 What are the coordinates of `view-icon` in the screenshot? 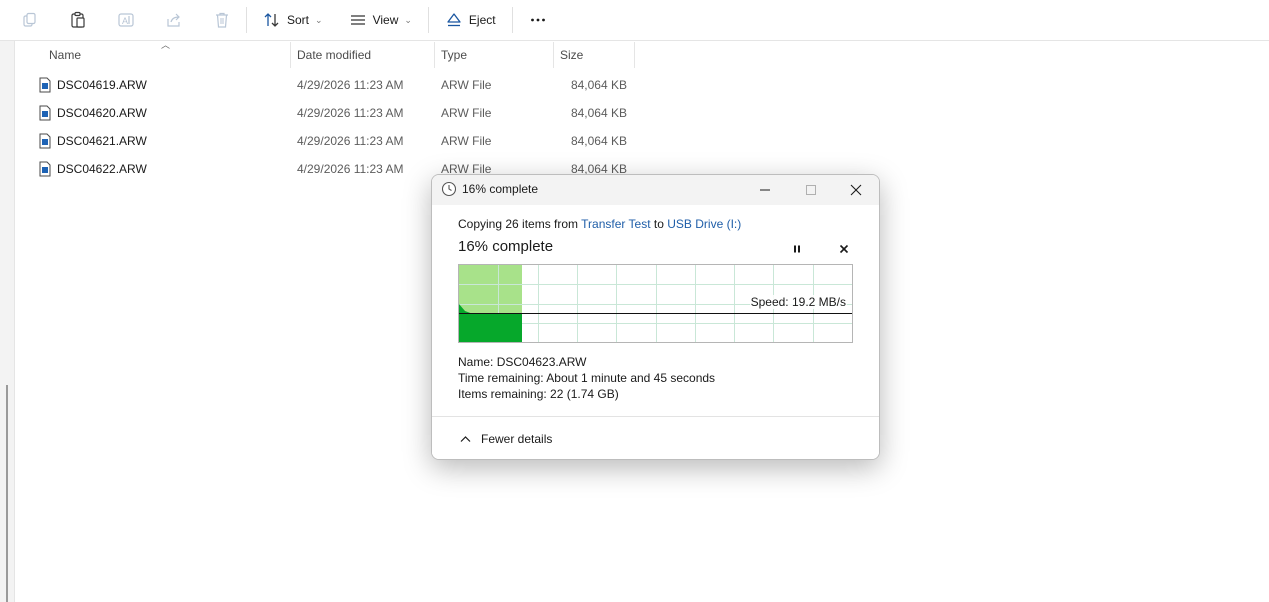 It's located at (357, 20).